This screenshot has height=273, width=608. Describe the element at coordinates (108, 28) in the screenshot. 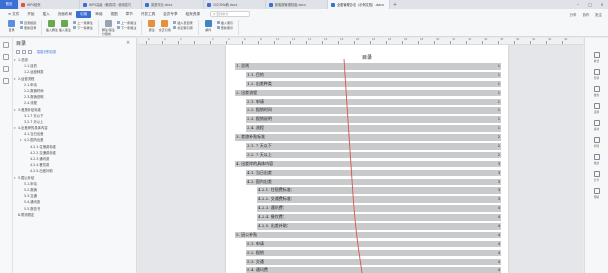

I see `ribbon-button: 脚注/尾注分隔线` at that location.